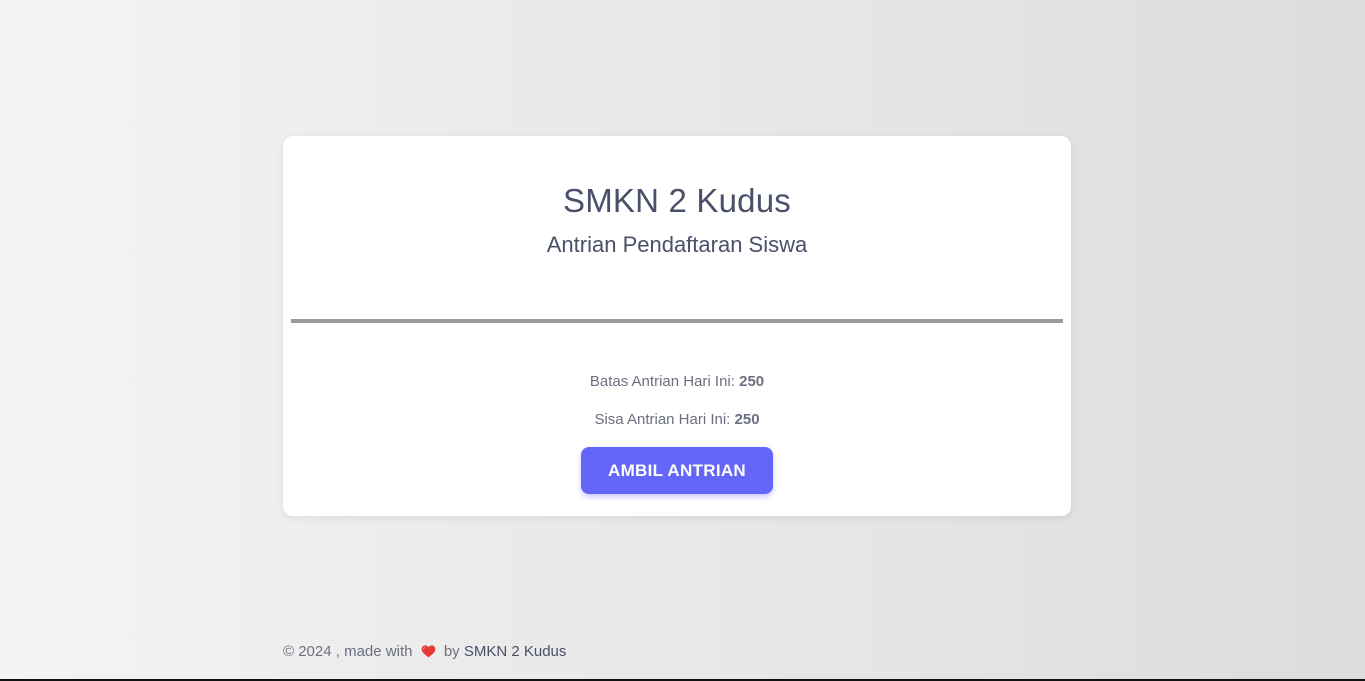 Image resolution: width=1365 pixels, height=681 pixels. Describe the element at coordinates (515, 651) in the screenshot. I see `footer-brand-link: SMKN 2 Kudus` at that location.